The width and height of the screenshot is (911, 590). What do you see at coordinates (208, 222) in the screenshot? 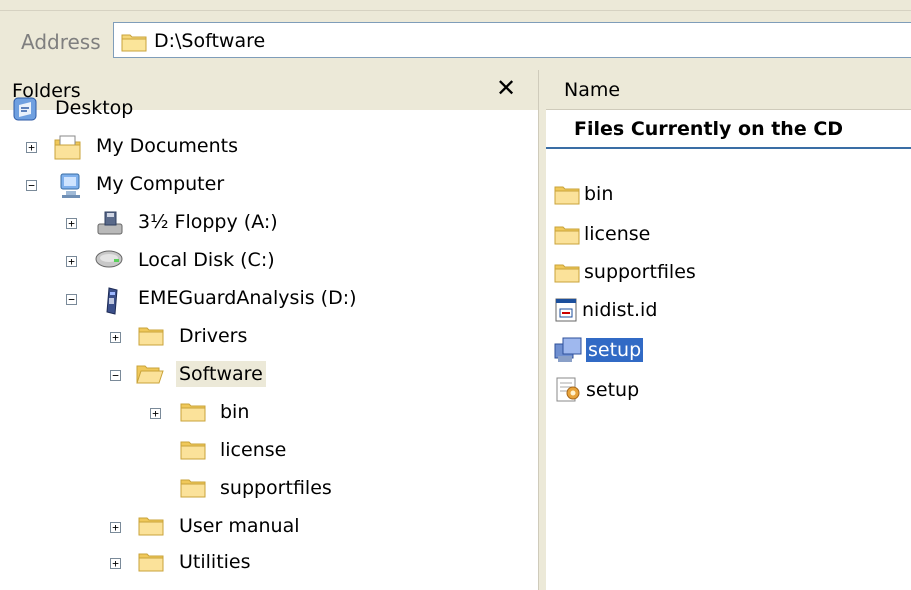
I see `tree-item-label: 3½ Floppy (A:)` at bounding box center [208, 222].